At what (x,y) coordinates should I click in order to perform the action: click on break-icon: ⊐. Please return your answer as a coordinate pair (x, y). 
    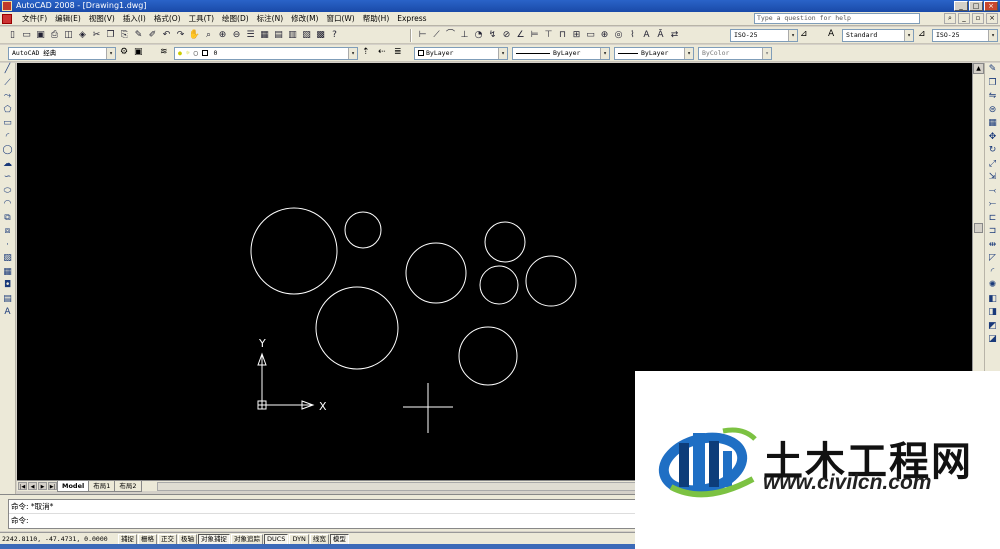
    Looking at the image, I should click on (993, 231).